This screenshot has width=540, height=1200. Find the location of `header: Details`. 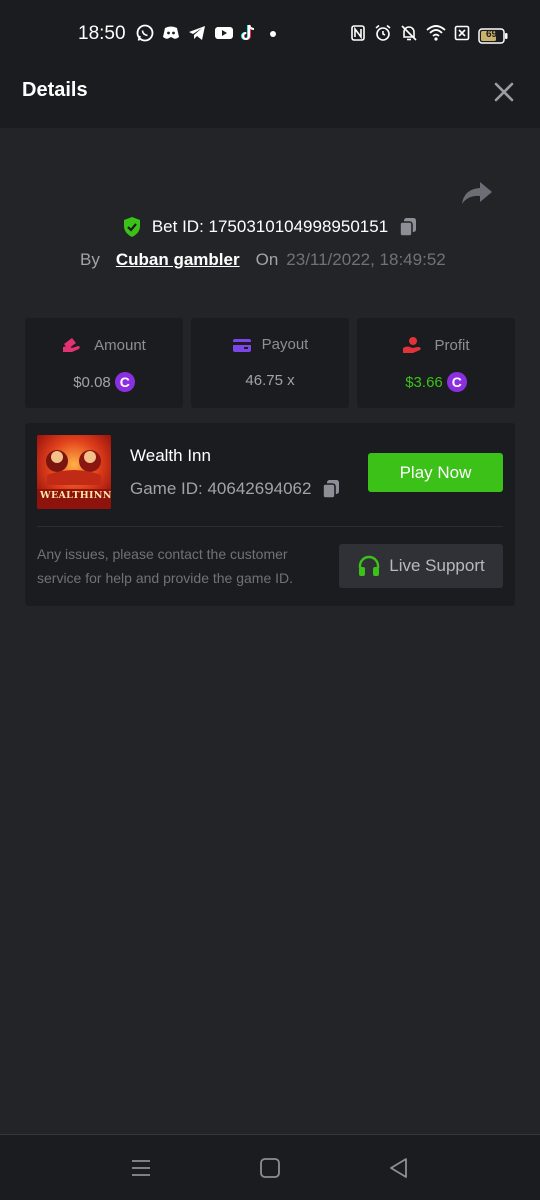

header: Details is located at coordinates (270, 92).